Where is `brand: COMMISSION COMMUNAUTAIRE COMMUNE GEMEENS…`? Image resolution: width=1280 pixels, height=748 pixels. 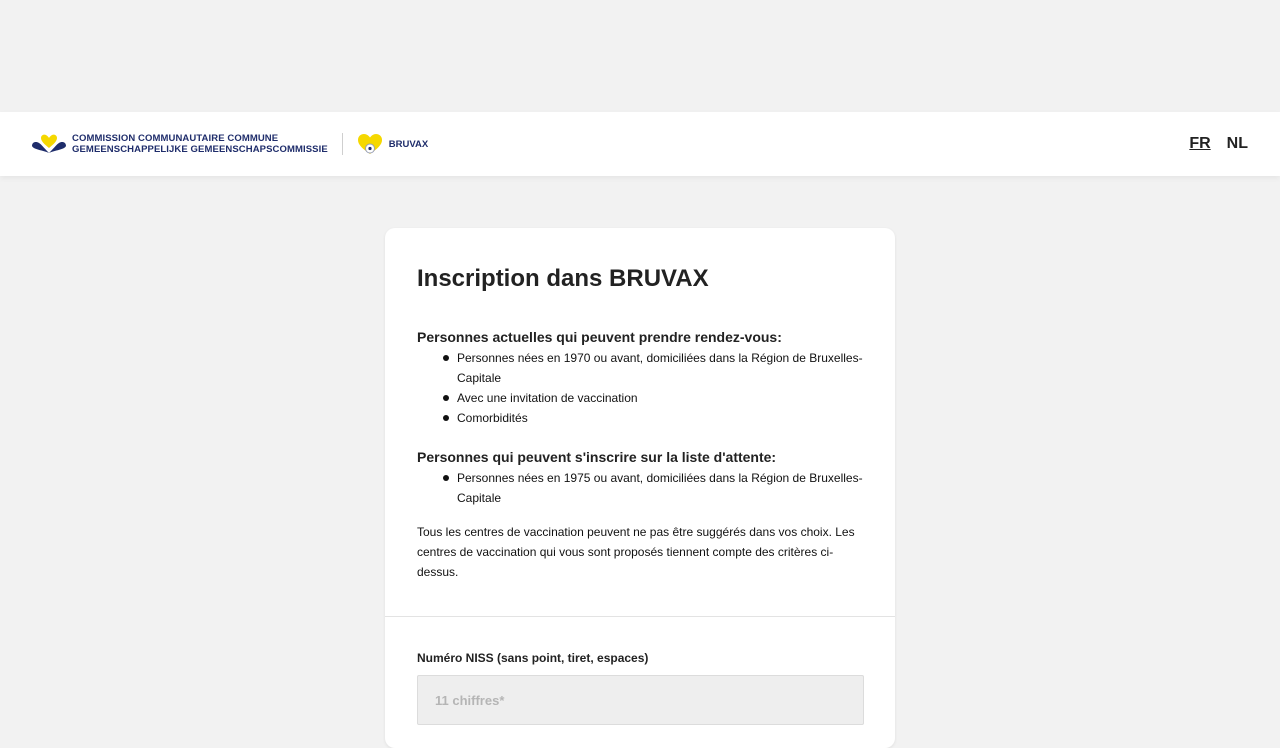 brand: COMMISSION COMMUNAUTAIRE COMMUNE GEMEENS… is located at coordinates (230, 144).